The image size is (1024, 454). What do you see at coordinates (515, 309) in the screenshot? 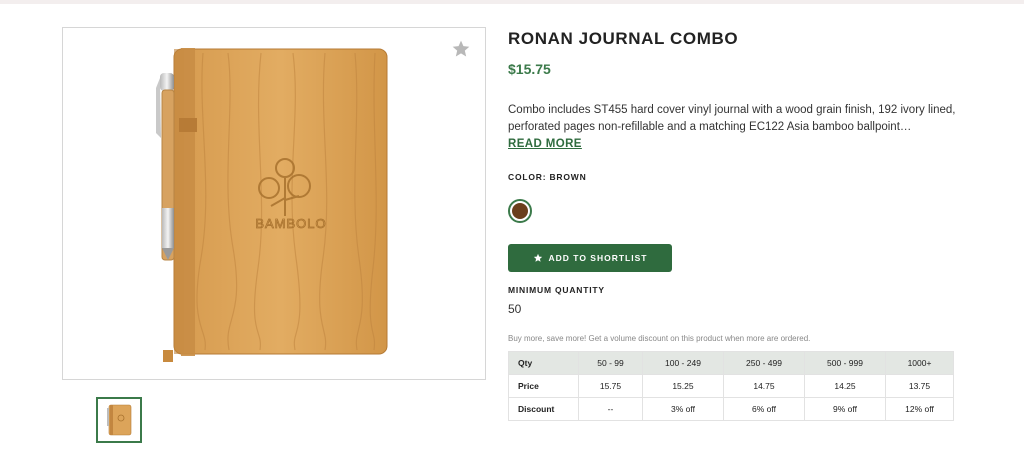
I see `minimum-quantity-value: 50` at bounding box center [515, 309].